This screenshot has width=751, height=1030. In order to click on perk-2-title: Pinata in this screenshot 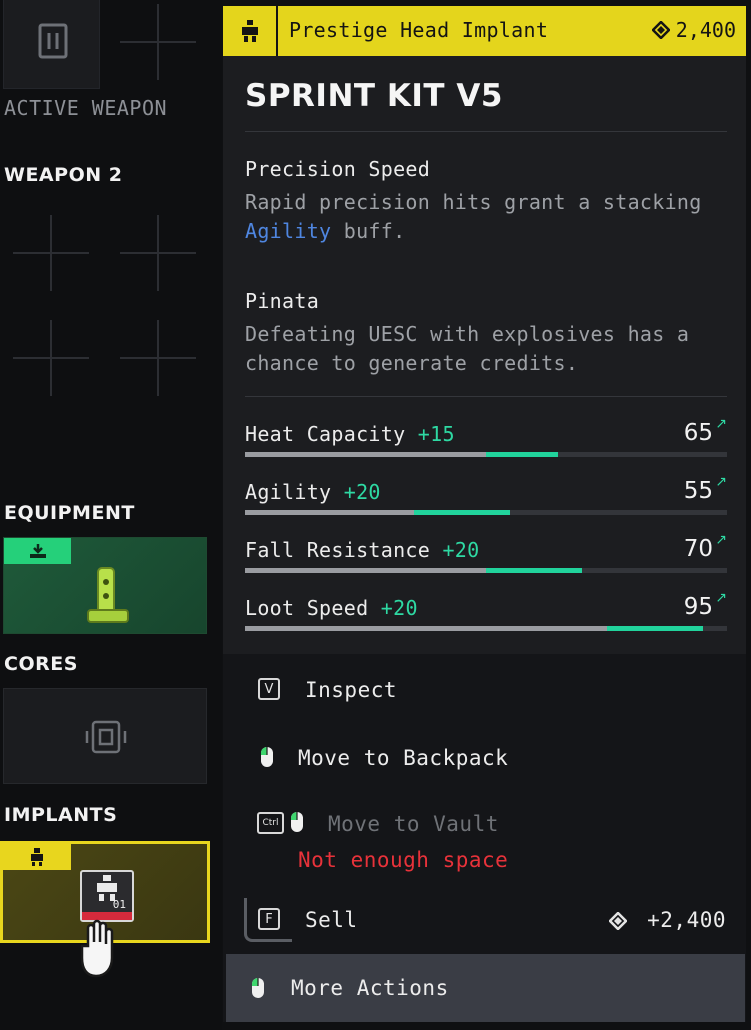, I will do `click(282, 301)`.